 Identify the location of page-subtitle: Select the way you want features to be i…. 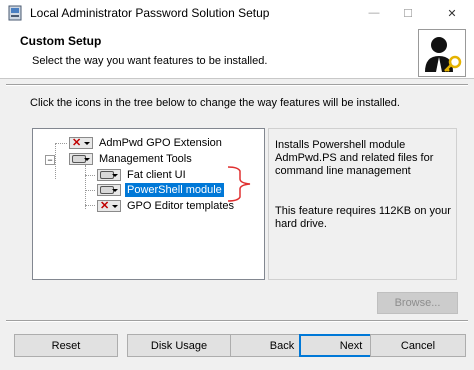
(150, 61).